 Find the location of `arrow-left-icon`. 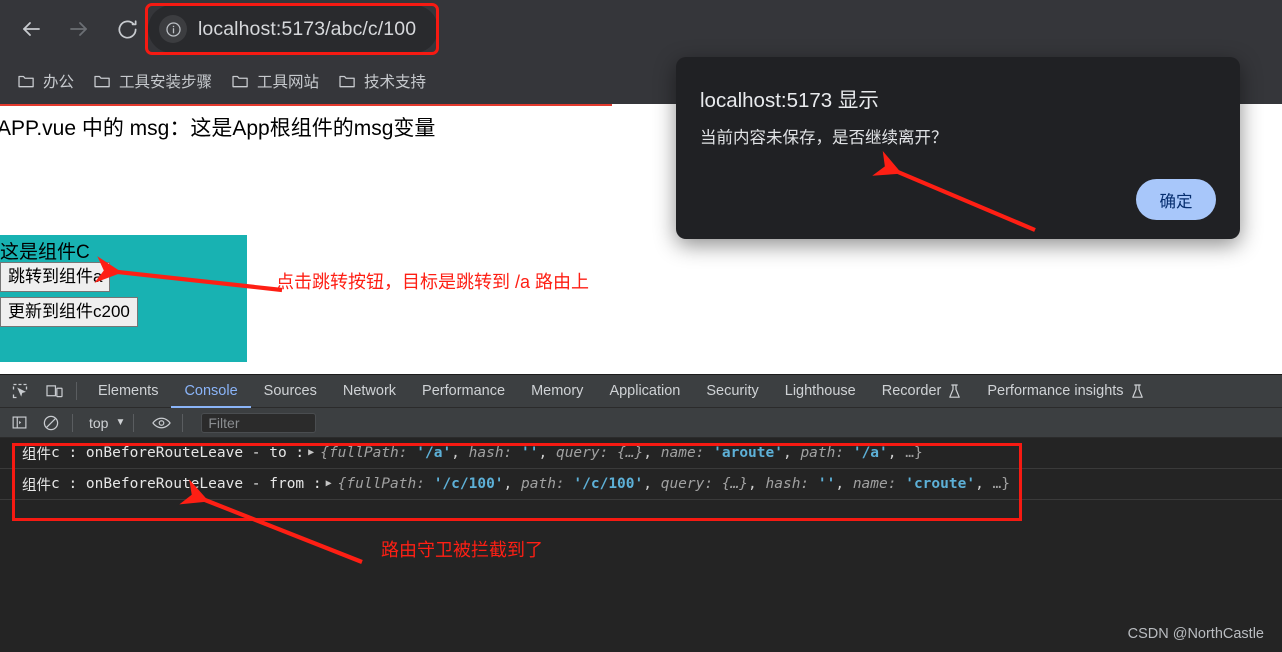

arrow-left-icon is located at coordinates (31, 29).